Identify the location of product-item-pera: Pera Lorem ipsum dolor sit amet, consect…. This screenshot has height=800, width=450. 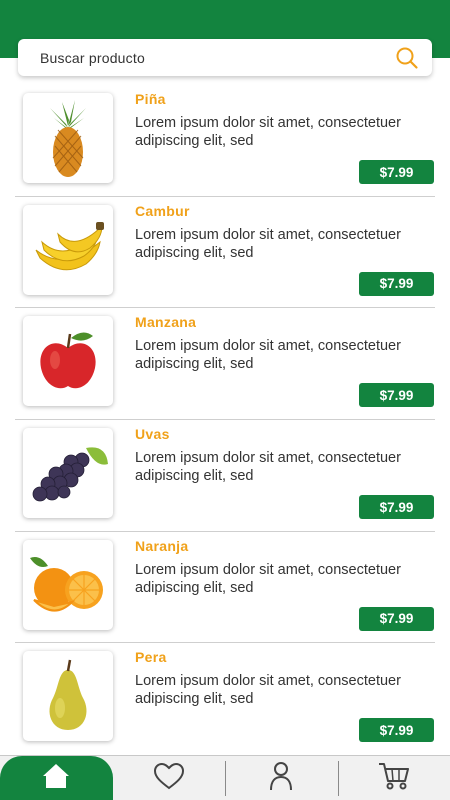
(225, 699).